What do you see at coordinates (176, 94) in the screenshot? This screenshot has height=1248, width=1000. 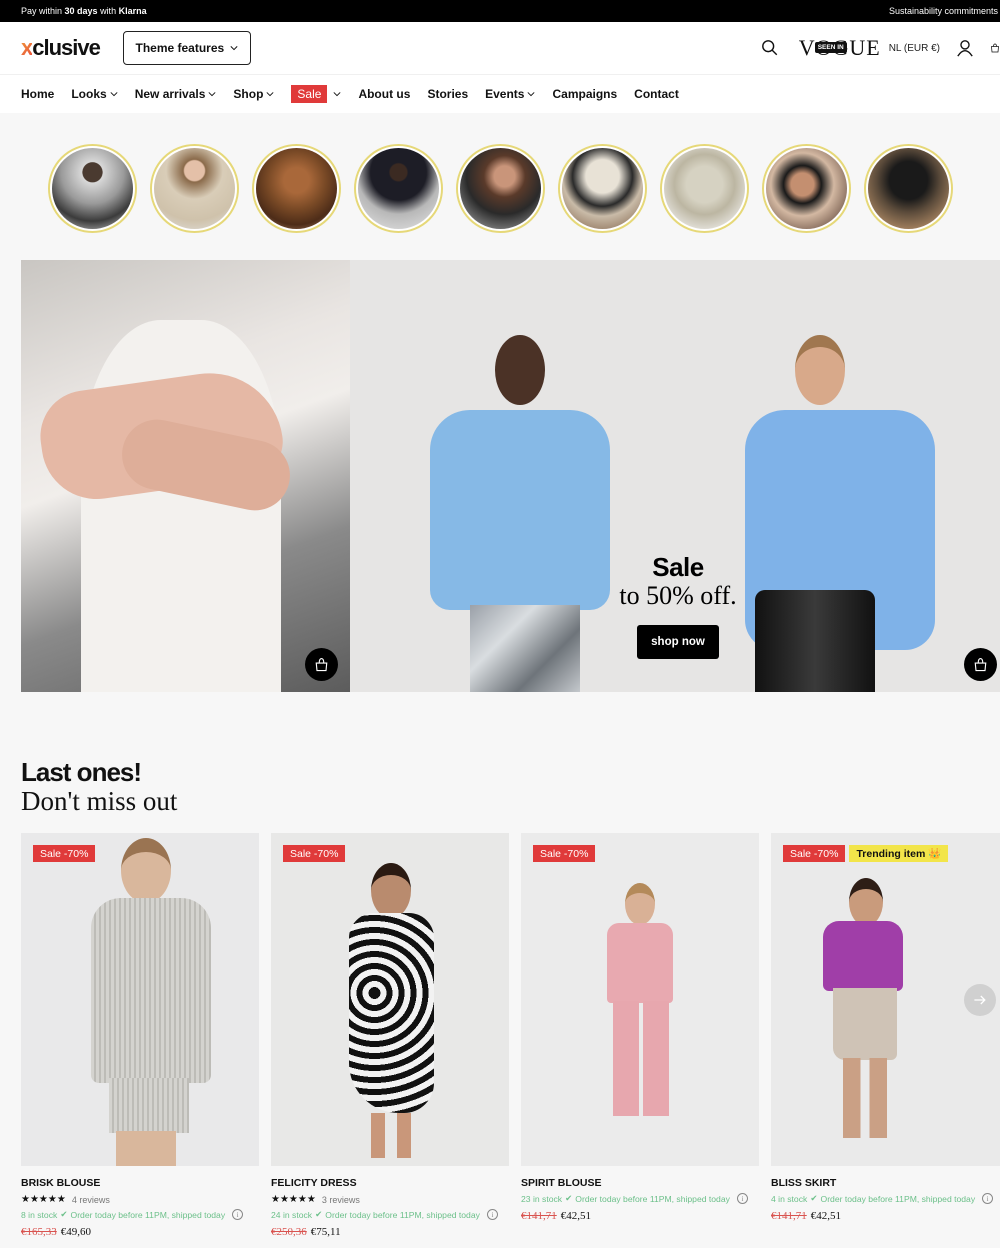 I see `nav-item-new-arrivals: New arrivals` at bounding box center [176, 94].